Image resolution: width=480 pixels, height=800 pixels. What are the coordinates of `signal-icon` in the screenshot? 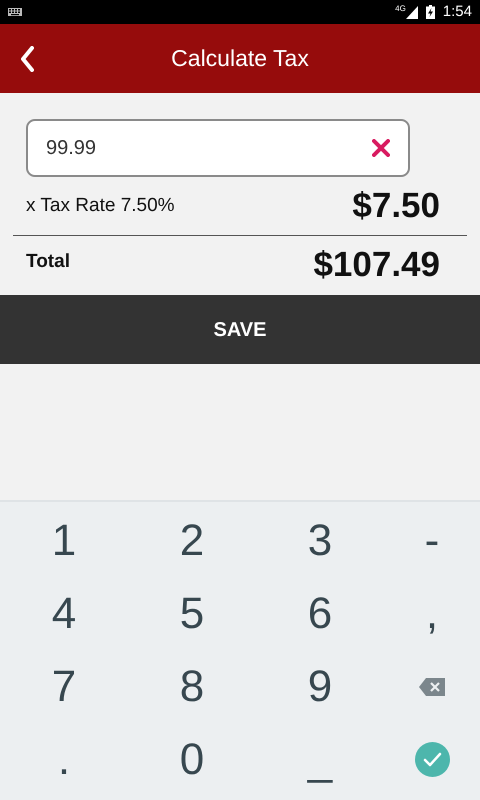 It's located at (412, 12).